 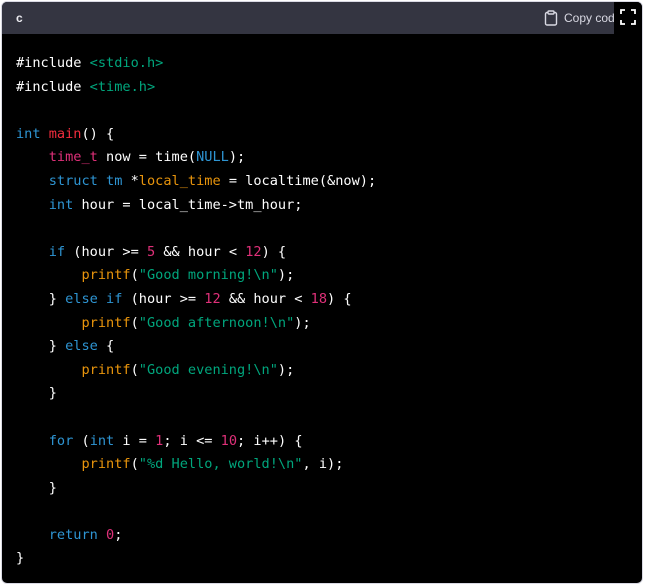 I want to click on code-token: local_time, so click(x=179, y=180).